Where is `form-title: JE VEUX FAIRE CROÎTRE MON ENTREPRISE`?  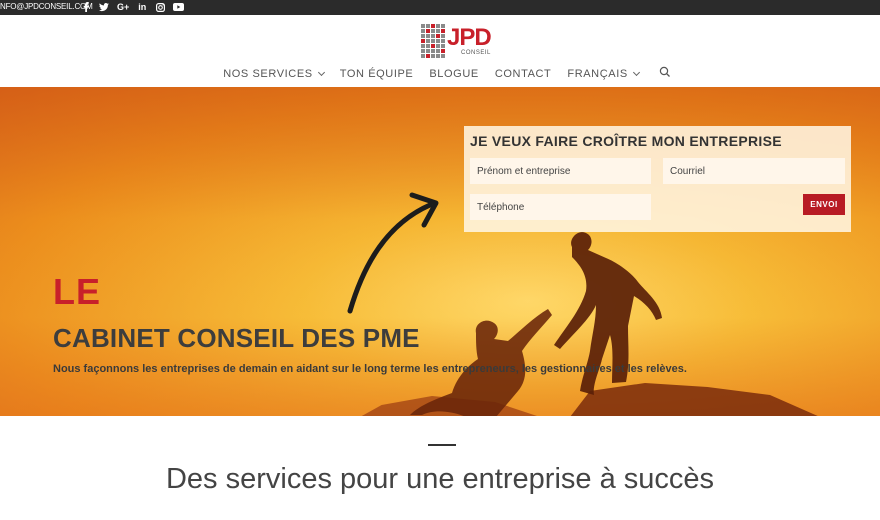
form-title: JE VEUX FAIRE CROÎTRE MON ENTREPRISE is located at coordinates (626, 141).